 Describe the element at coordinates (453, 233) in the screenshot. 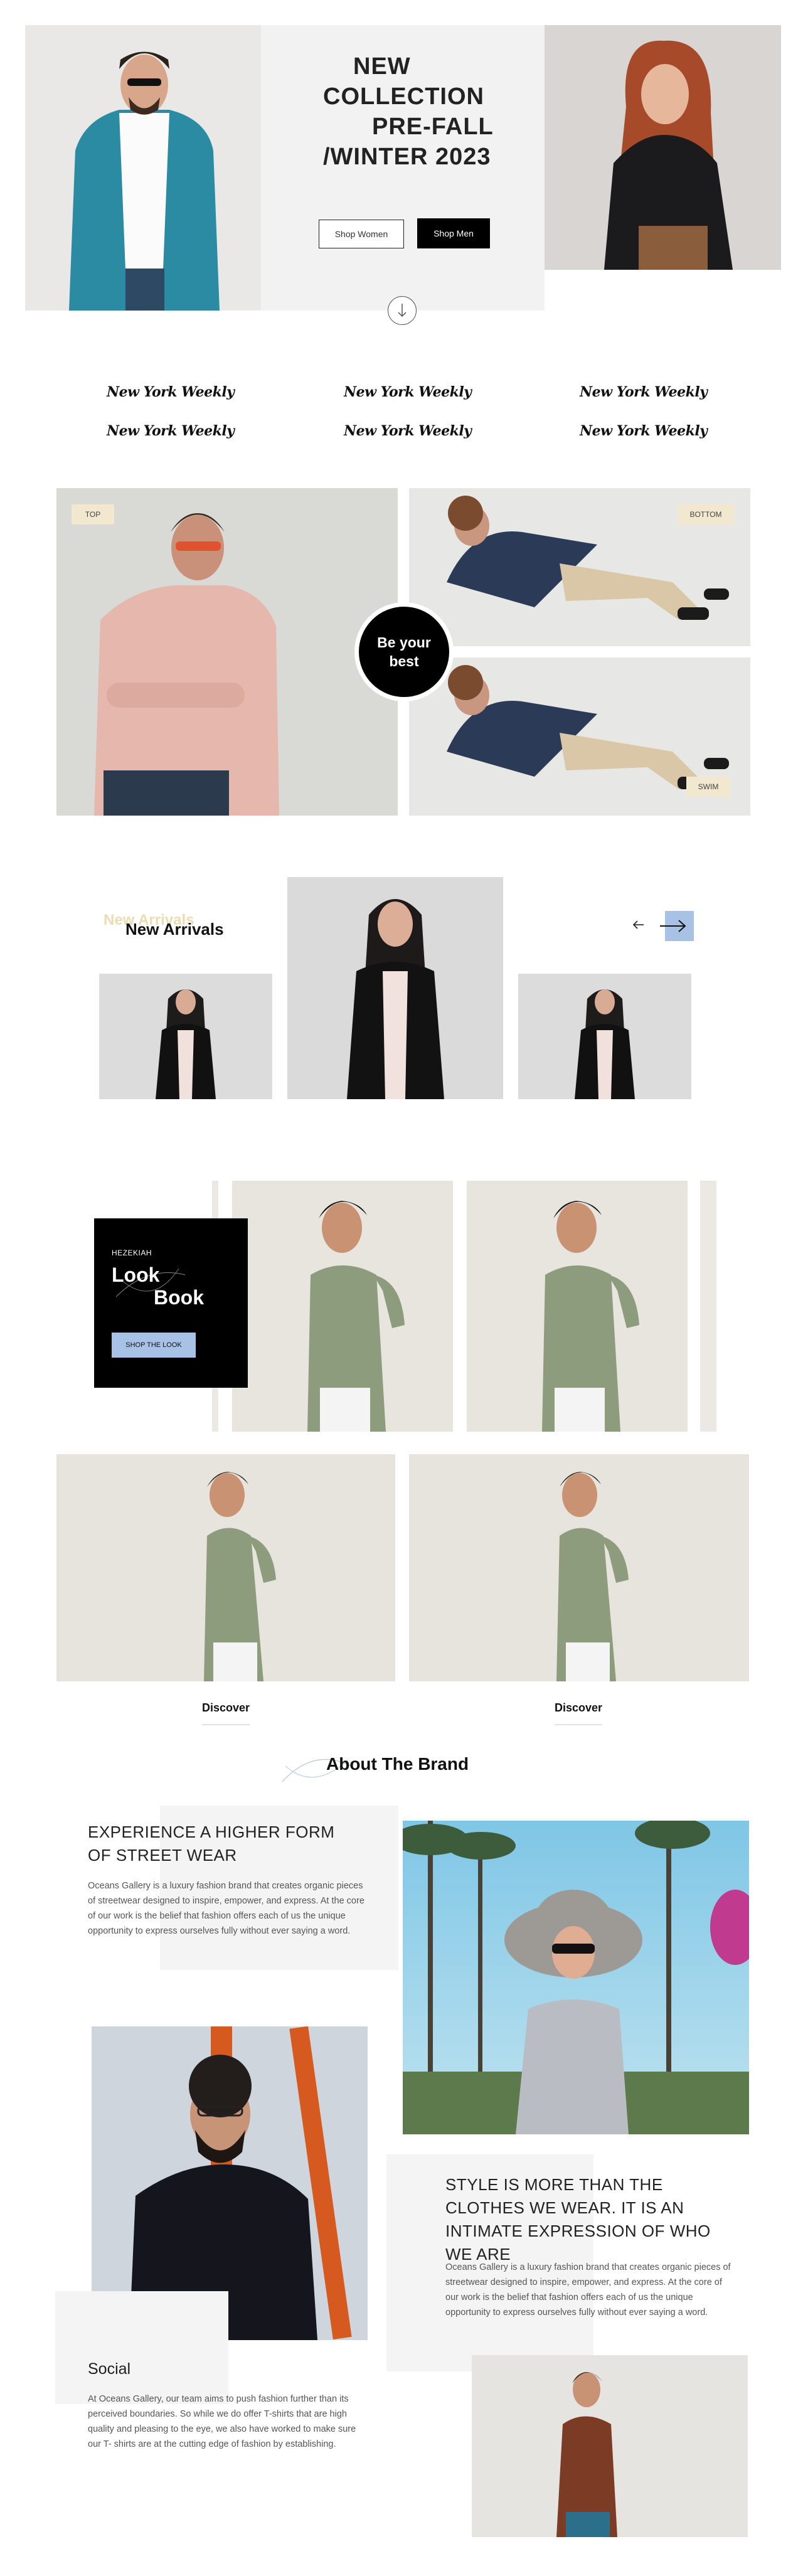

I see `shop-men-button: Shop Men` at that location.